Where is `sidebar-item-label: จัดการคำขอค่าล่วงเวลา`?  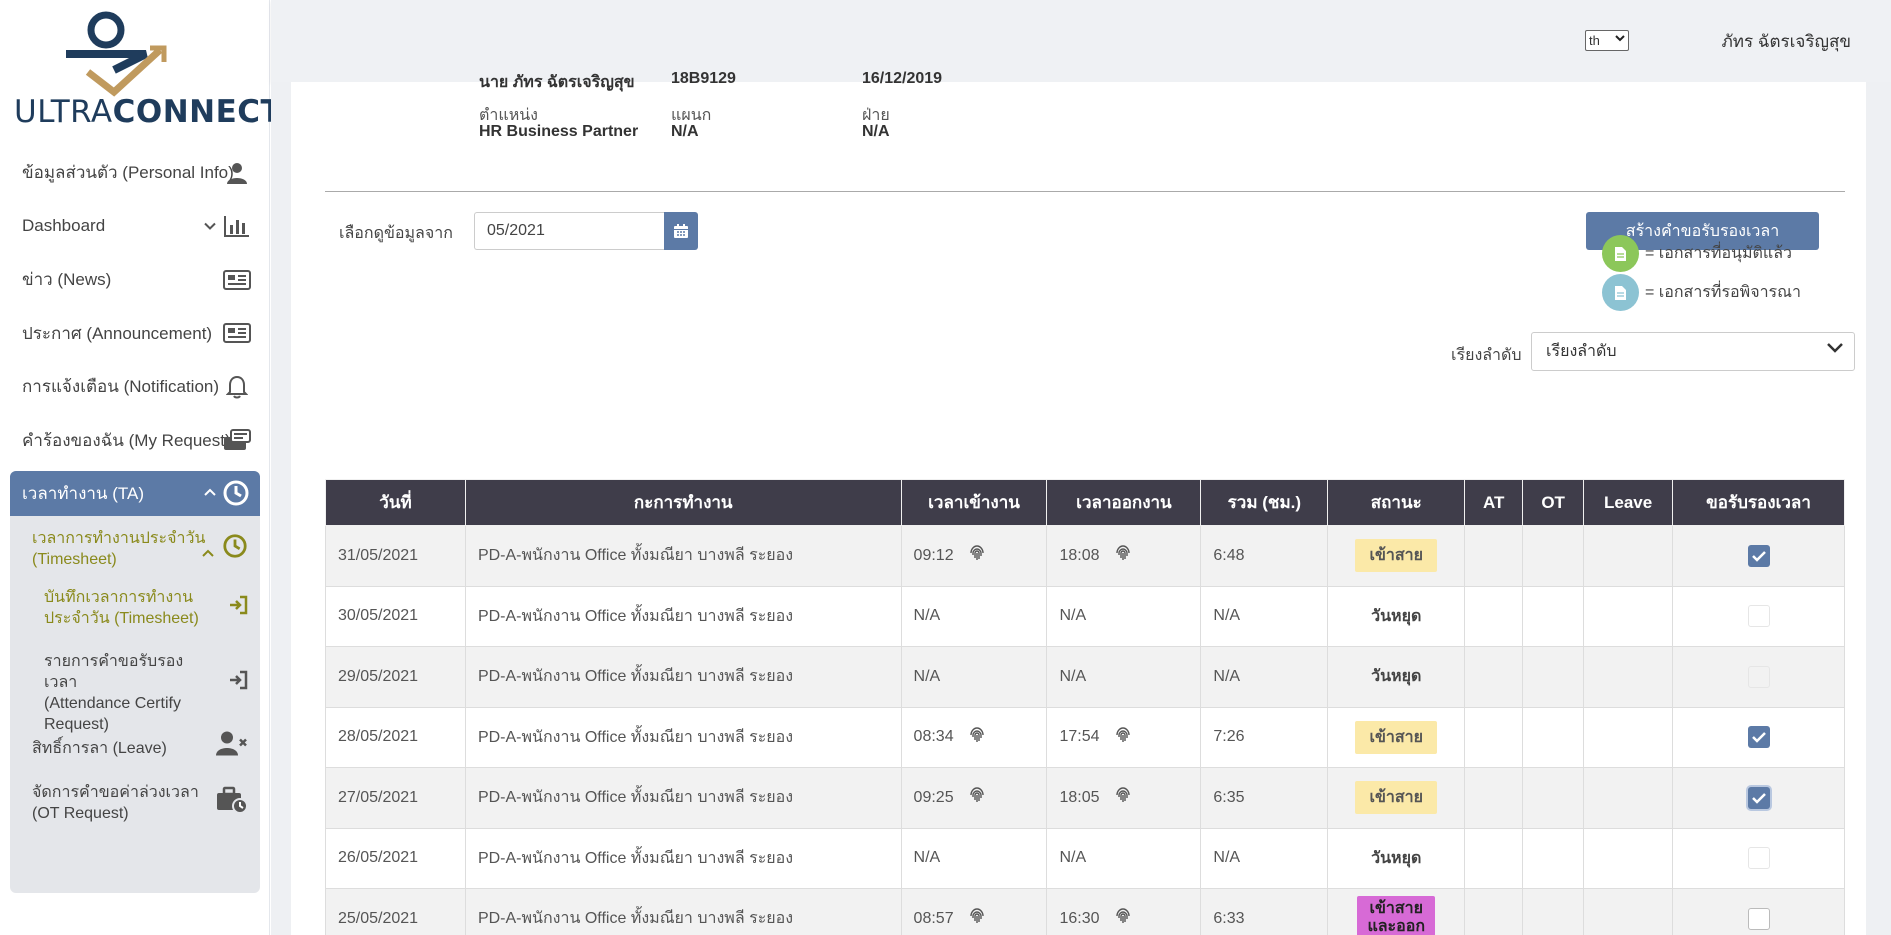
sidebar-item-label: จัดการคำขอค่าล่วงเวลา is located at coordinates (115, 792).